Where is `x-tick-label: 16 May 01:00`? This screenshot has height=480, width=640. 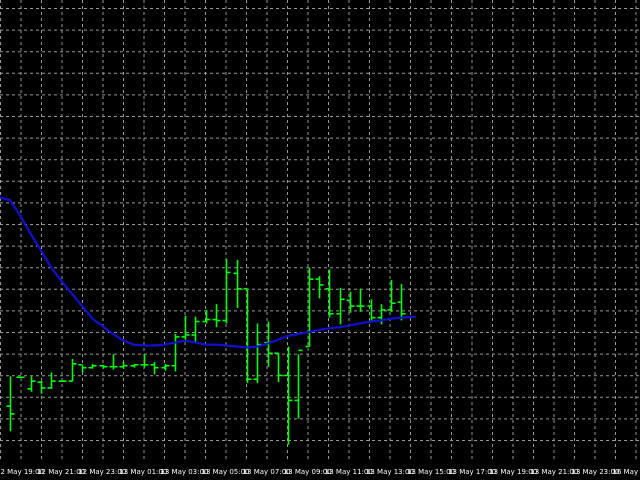 x-tick-label: 16 May 01:00 is located at coordinates (626, 472).